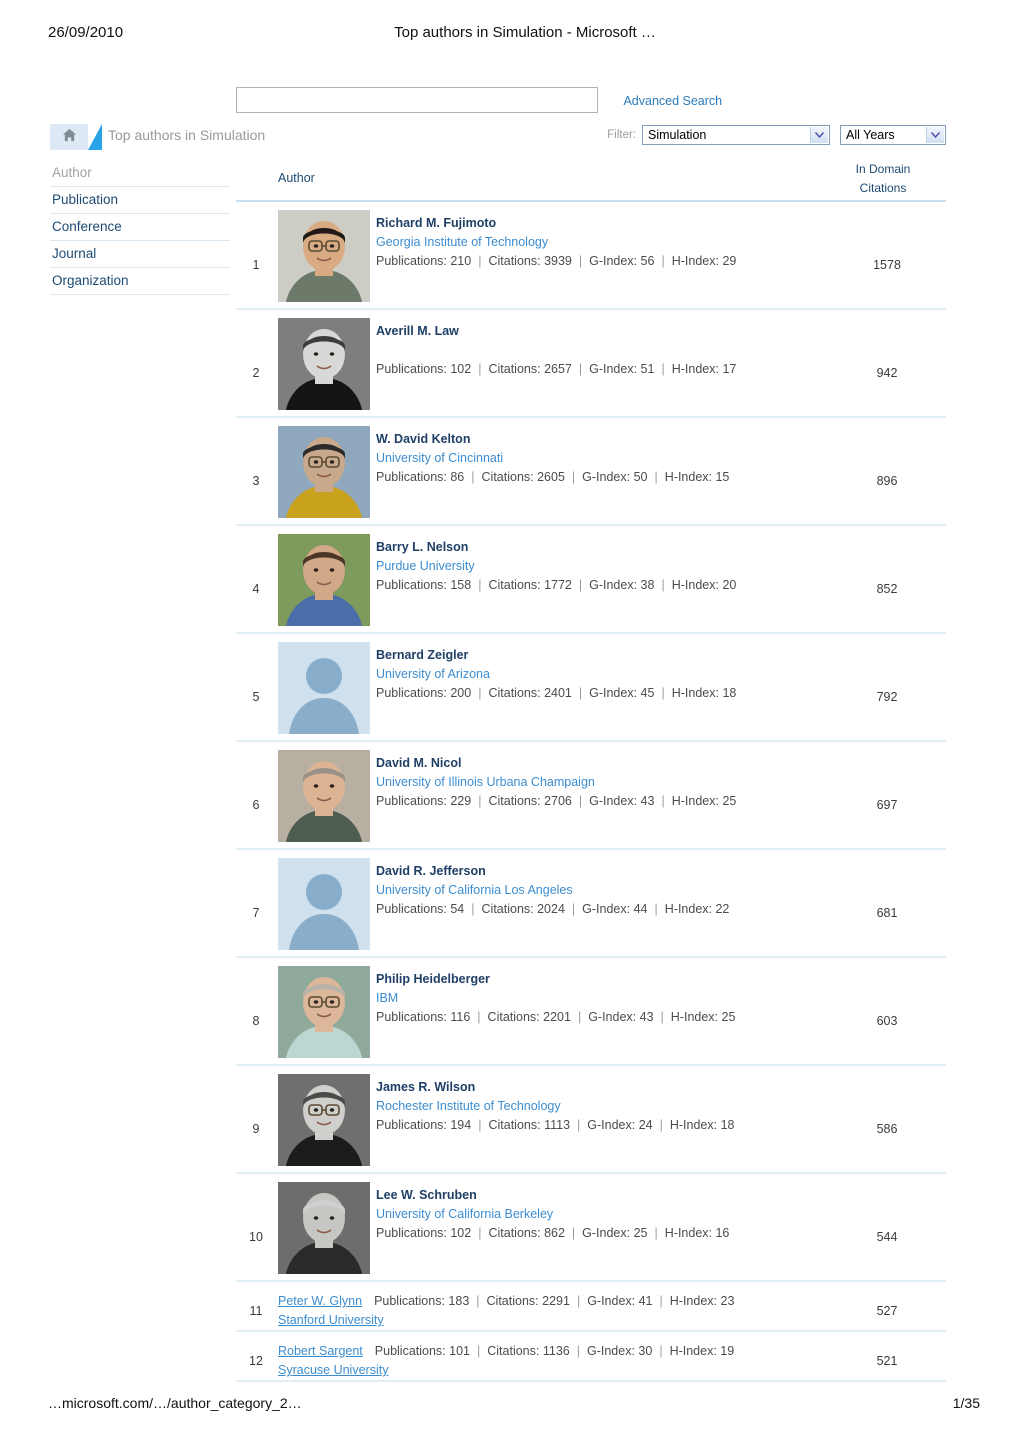 Image resolution: width=1020 pixels, height=1443 pixels. I want to click on domain-filter-value: Simulation, so click(677, 135).